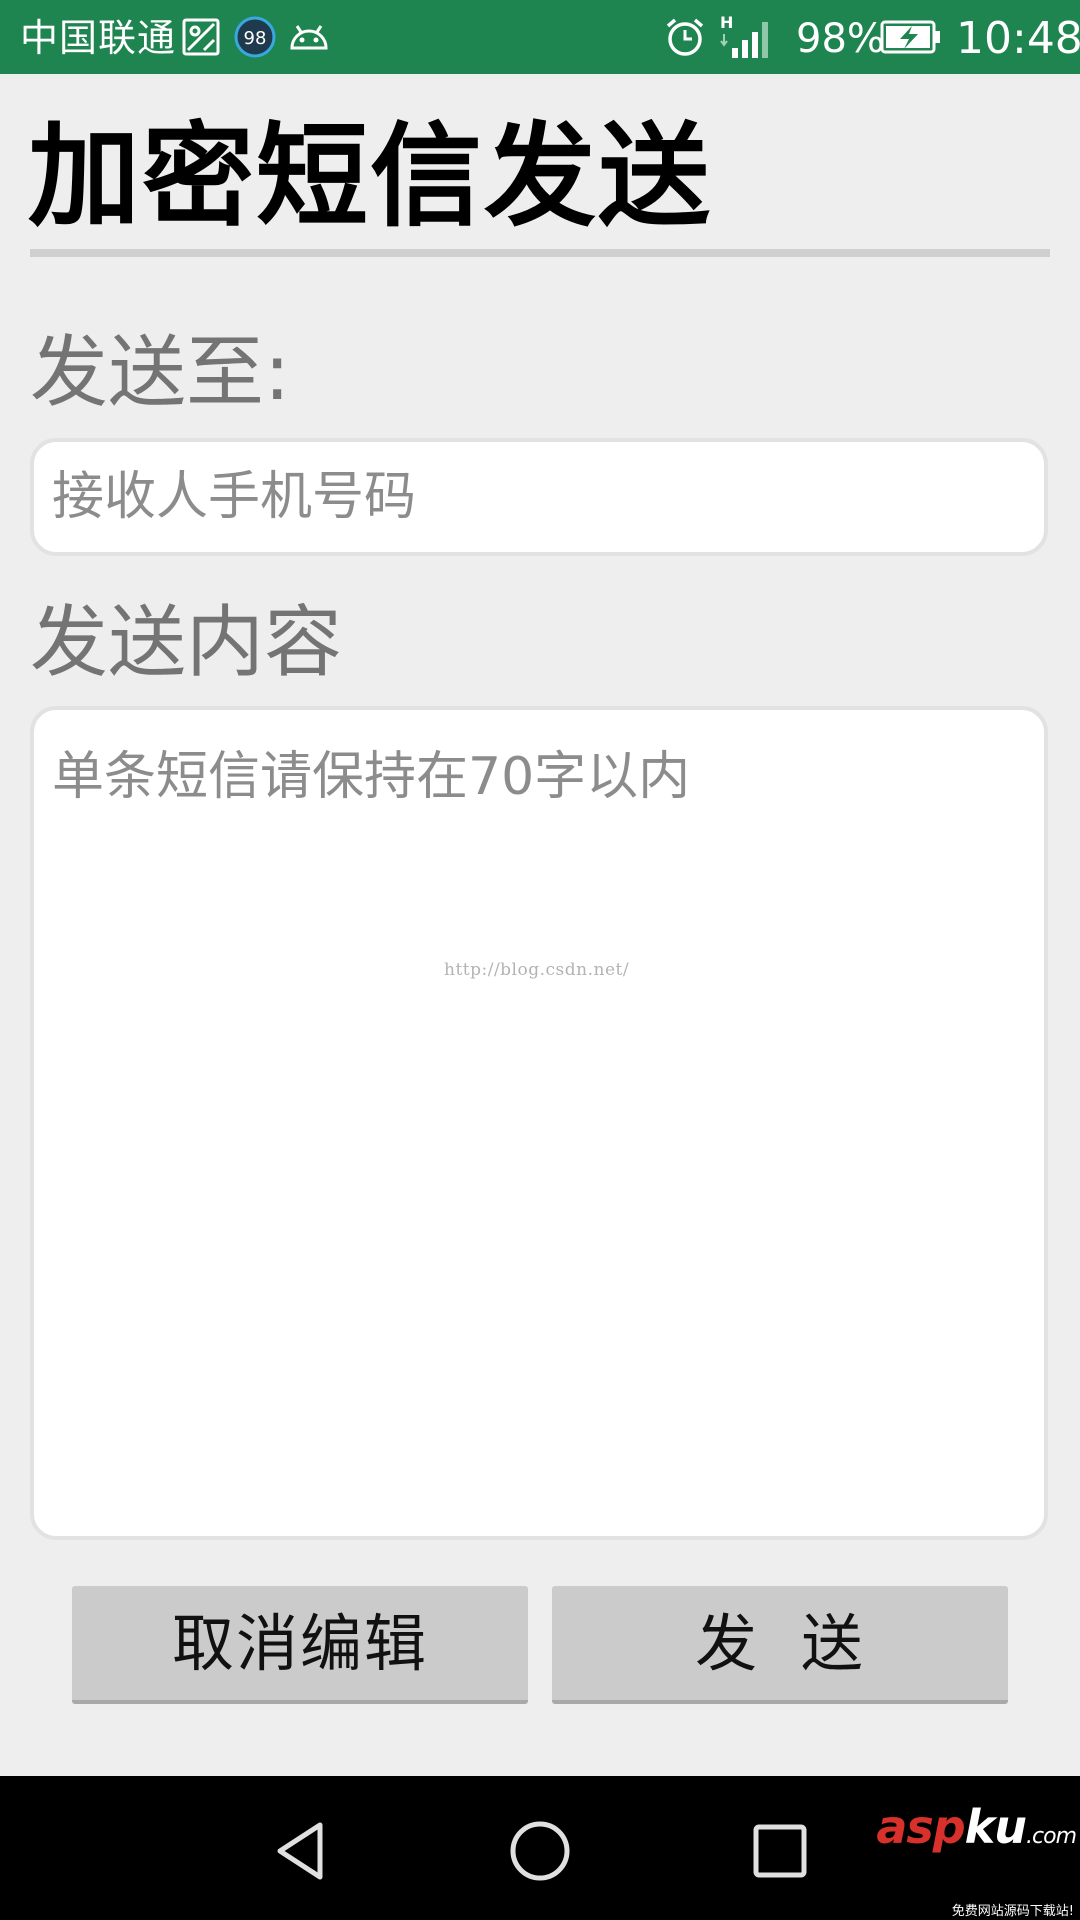 This screenshot has width=1080, height=1920. What do you see at coordinates (370, 177) in the screenshot?
I see `page-title: 加密短信发送` at bounding box center [370, 177].